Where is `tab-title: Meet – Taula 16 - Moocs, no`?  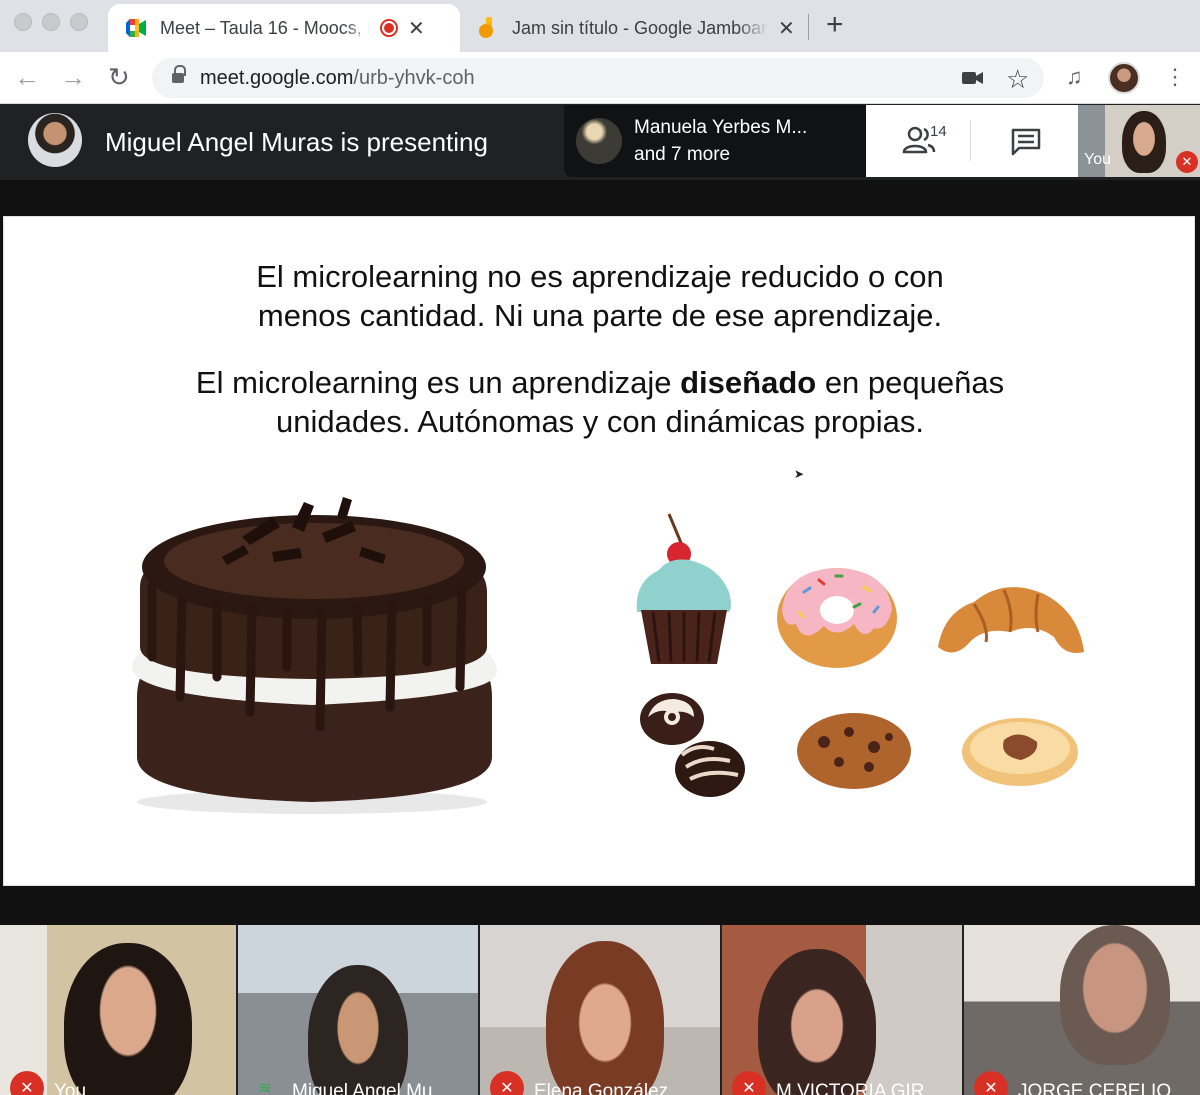
tab-title: Meet – Taula 16 - Moocs, no is located at coordinates (265, 27).